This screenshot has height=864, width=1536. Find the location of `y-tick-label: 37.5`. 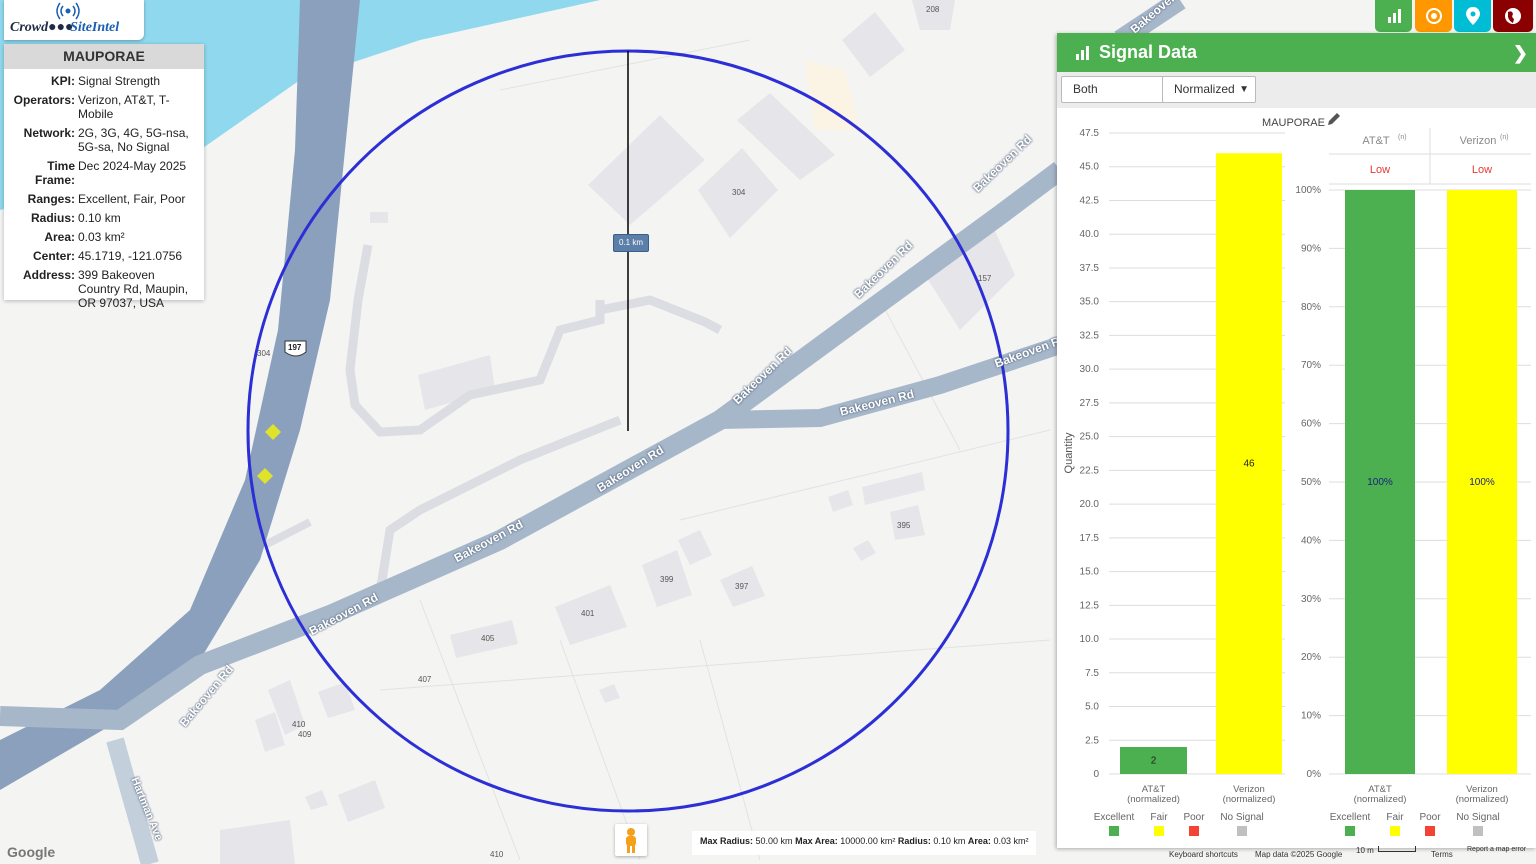

y-tick-label: 37.5 is located at coordinates (1090, 268).